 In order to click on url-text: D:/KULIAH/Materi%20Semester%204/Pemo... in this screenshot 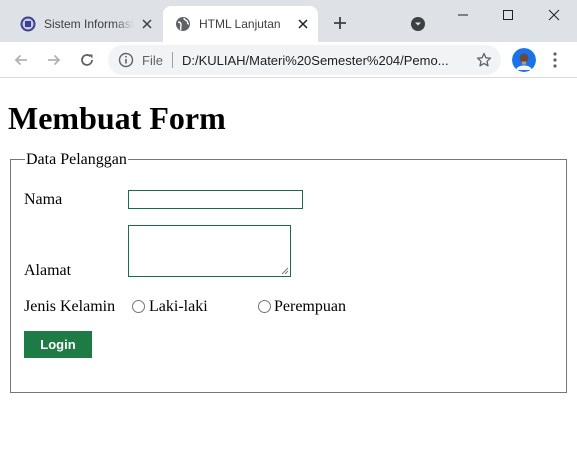, I will do `click(323, 60)`.